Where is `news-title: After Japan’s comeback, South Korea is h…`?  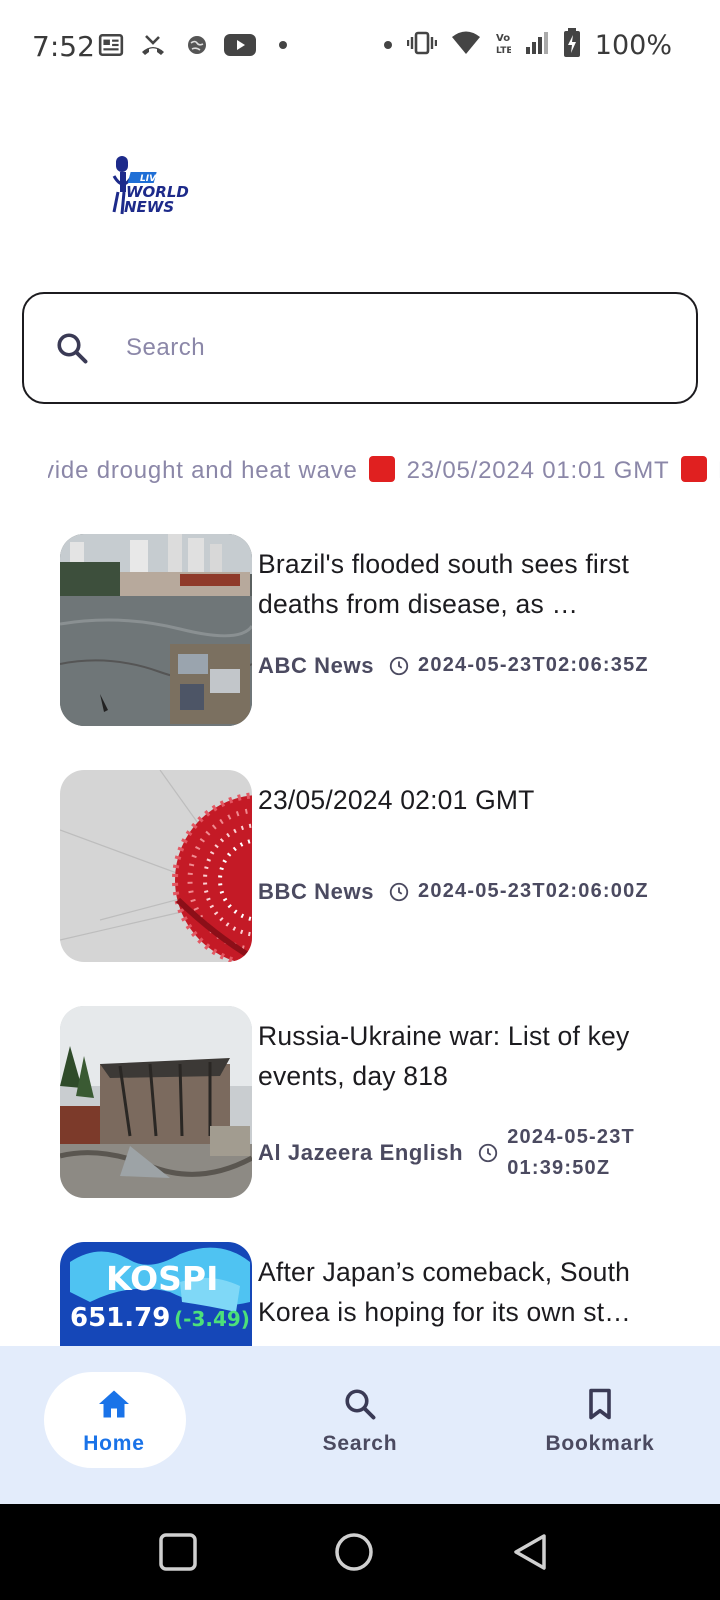 news-title: After Japan’s comeback, South Korea is h… is located at coordinates (458, 1292).